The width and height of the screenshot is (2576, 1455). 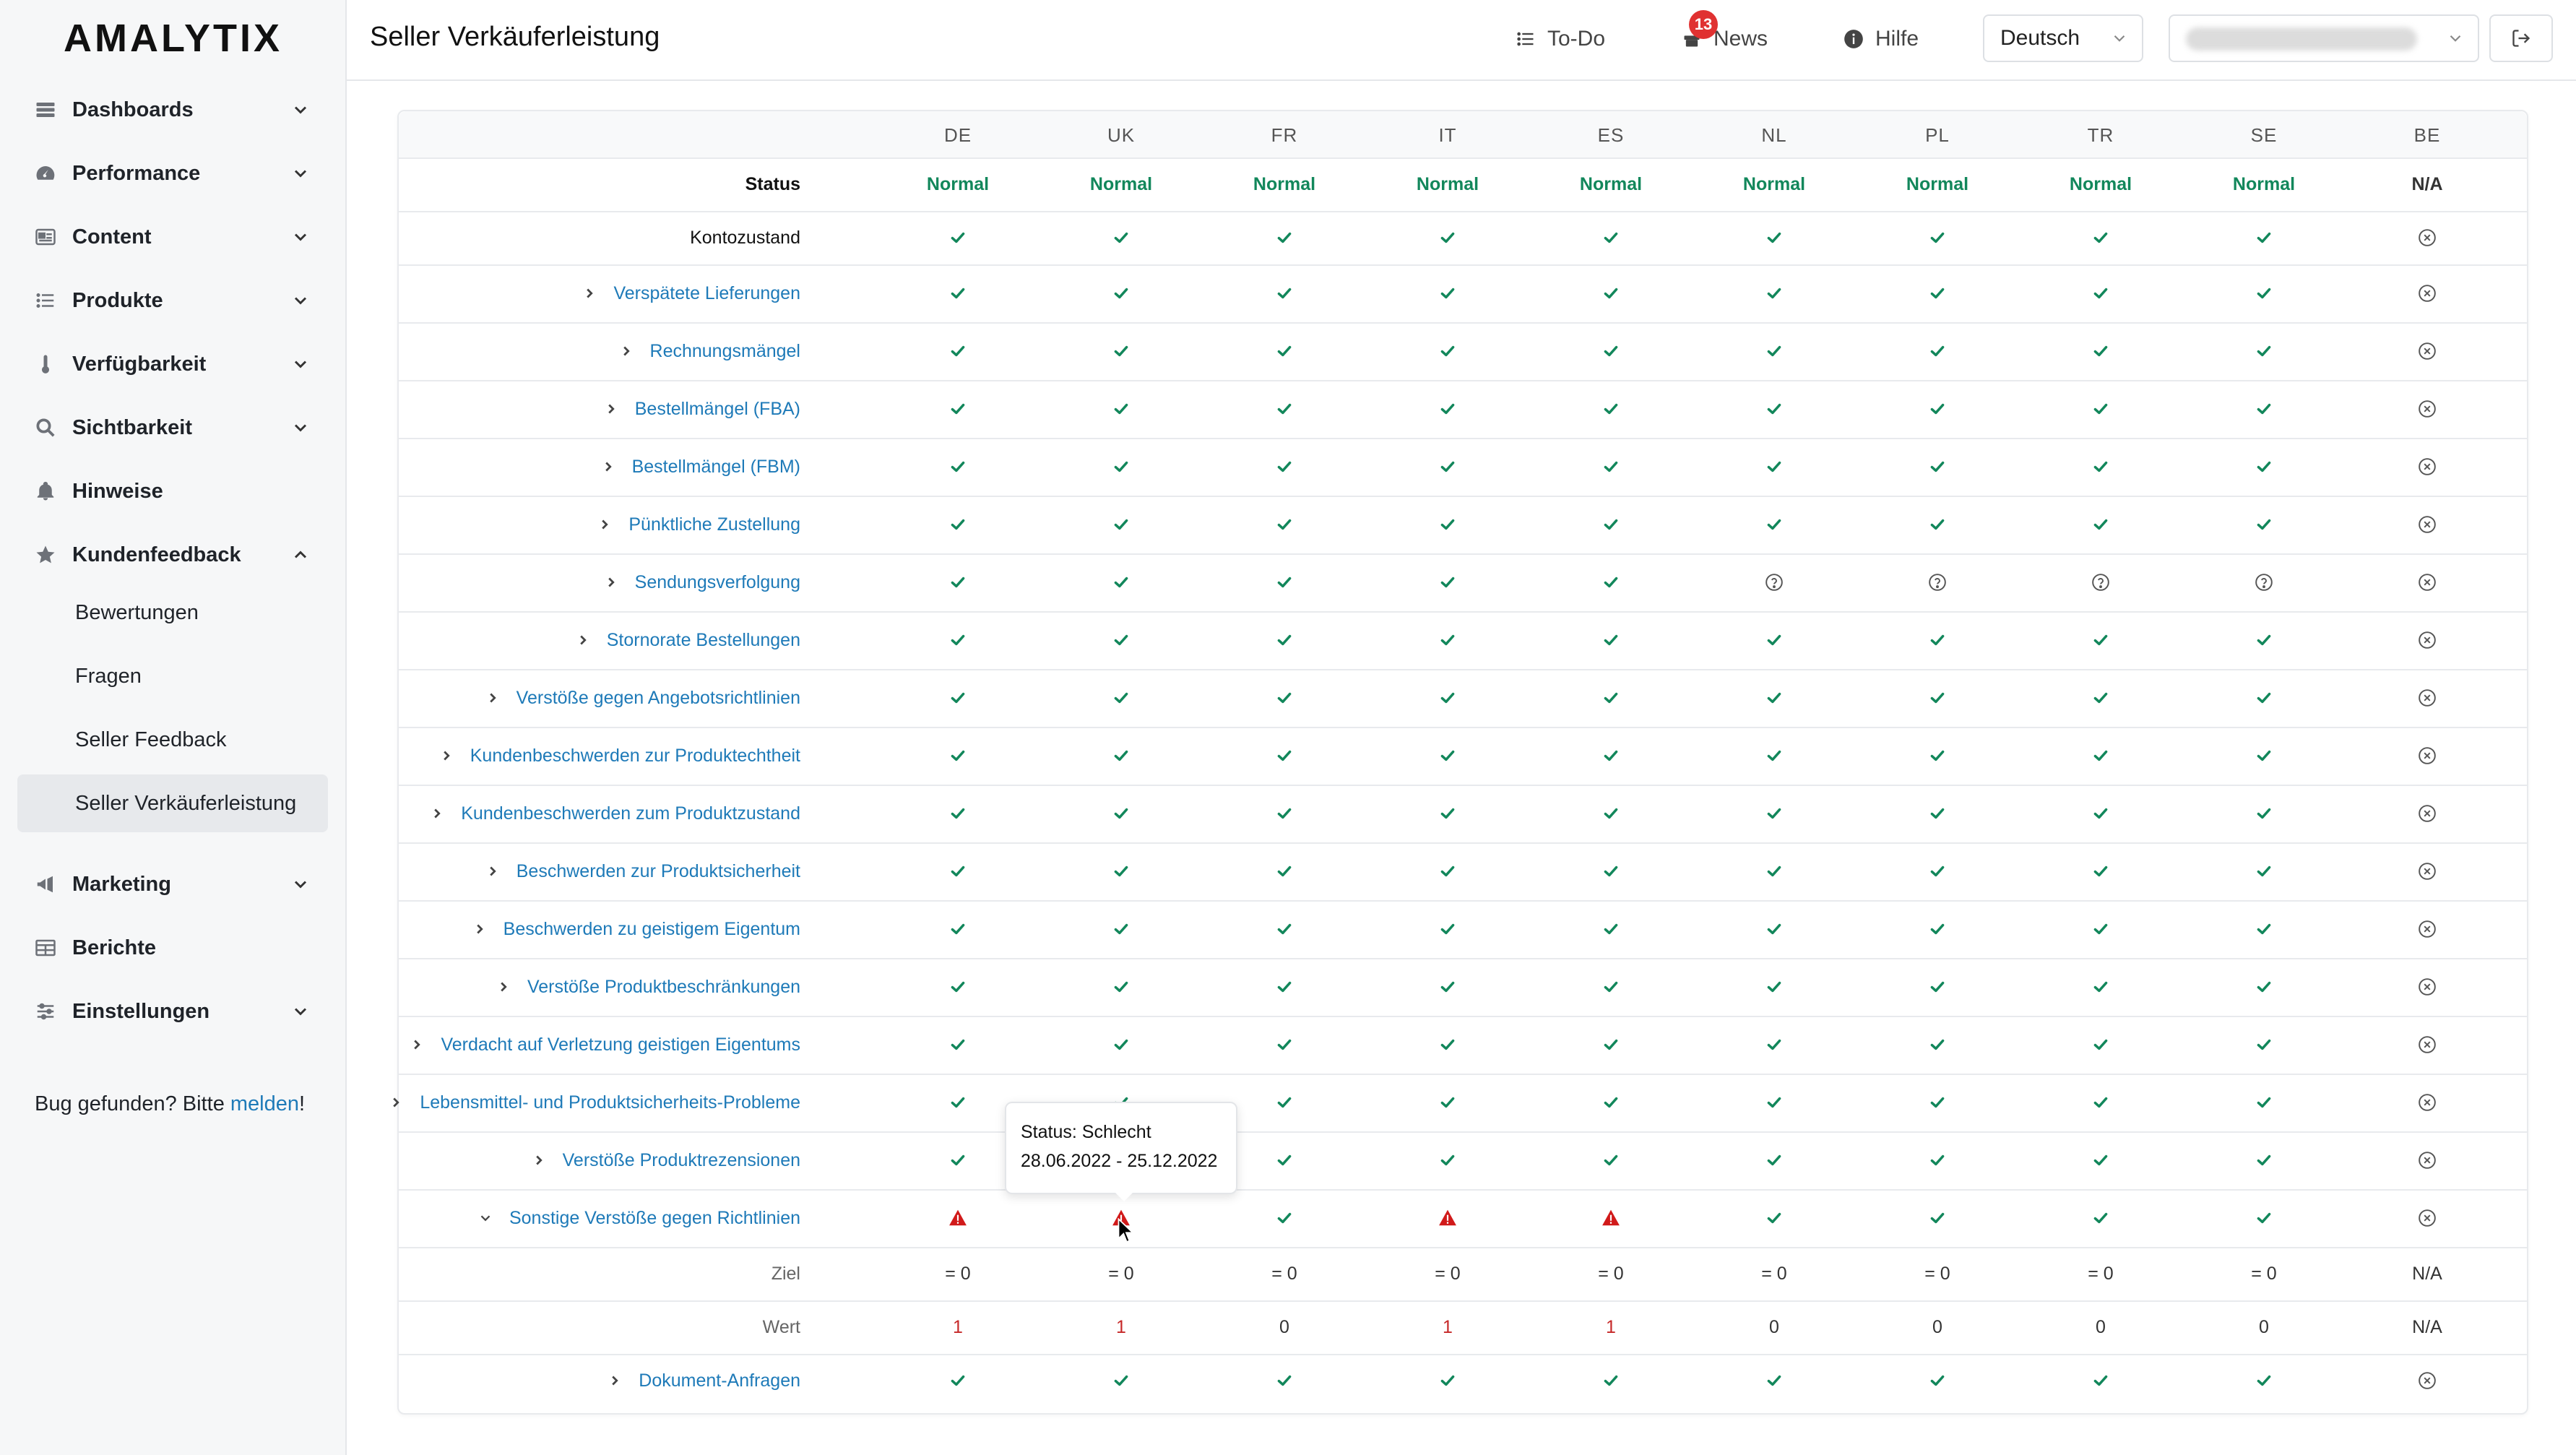 I want to click on report-bug-link: melden, so click(x=264, y=1103).